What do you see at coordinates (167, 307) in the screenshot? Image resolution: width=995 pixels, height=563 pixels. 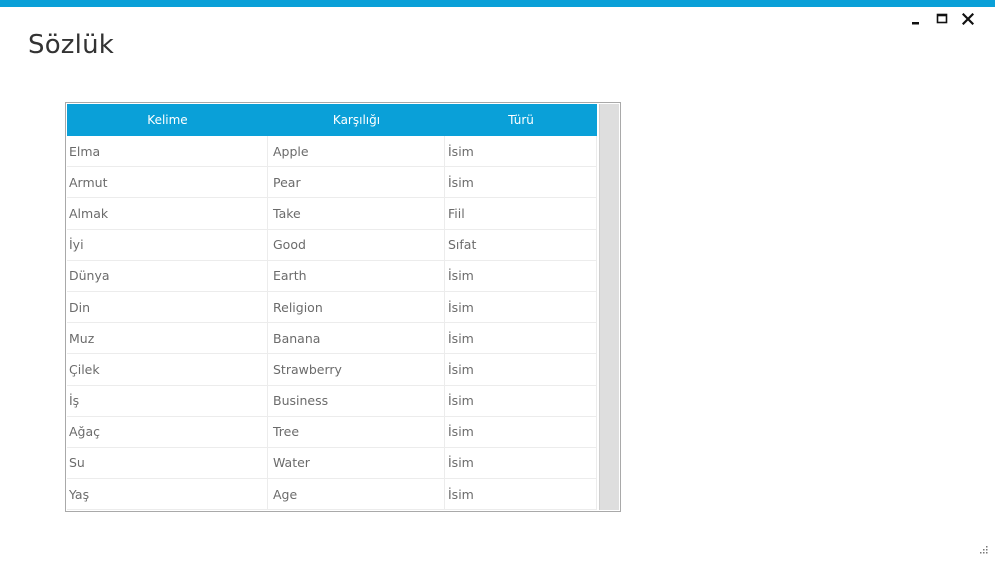 I see `cell-word: Din` at bounding box center [167, 307].